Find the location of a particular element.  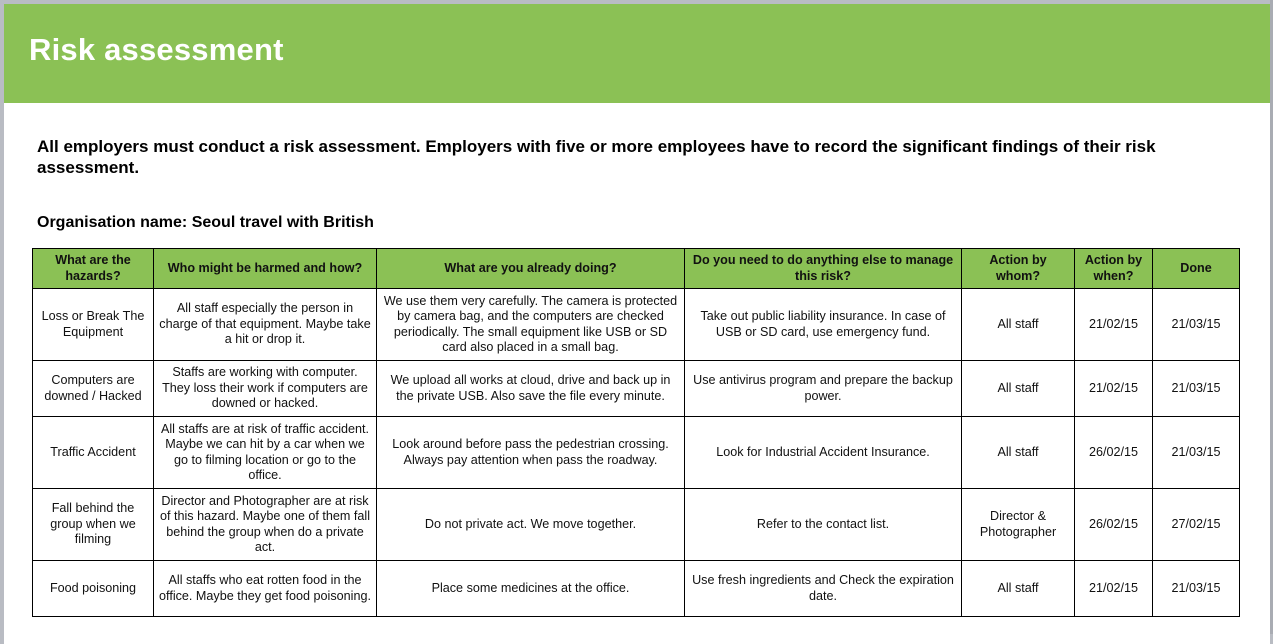

column-header-already-doing: What are you already doing? is located at coordinates (530, 268).